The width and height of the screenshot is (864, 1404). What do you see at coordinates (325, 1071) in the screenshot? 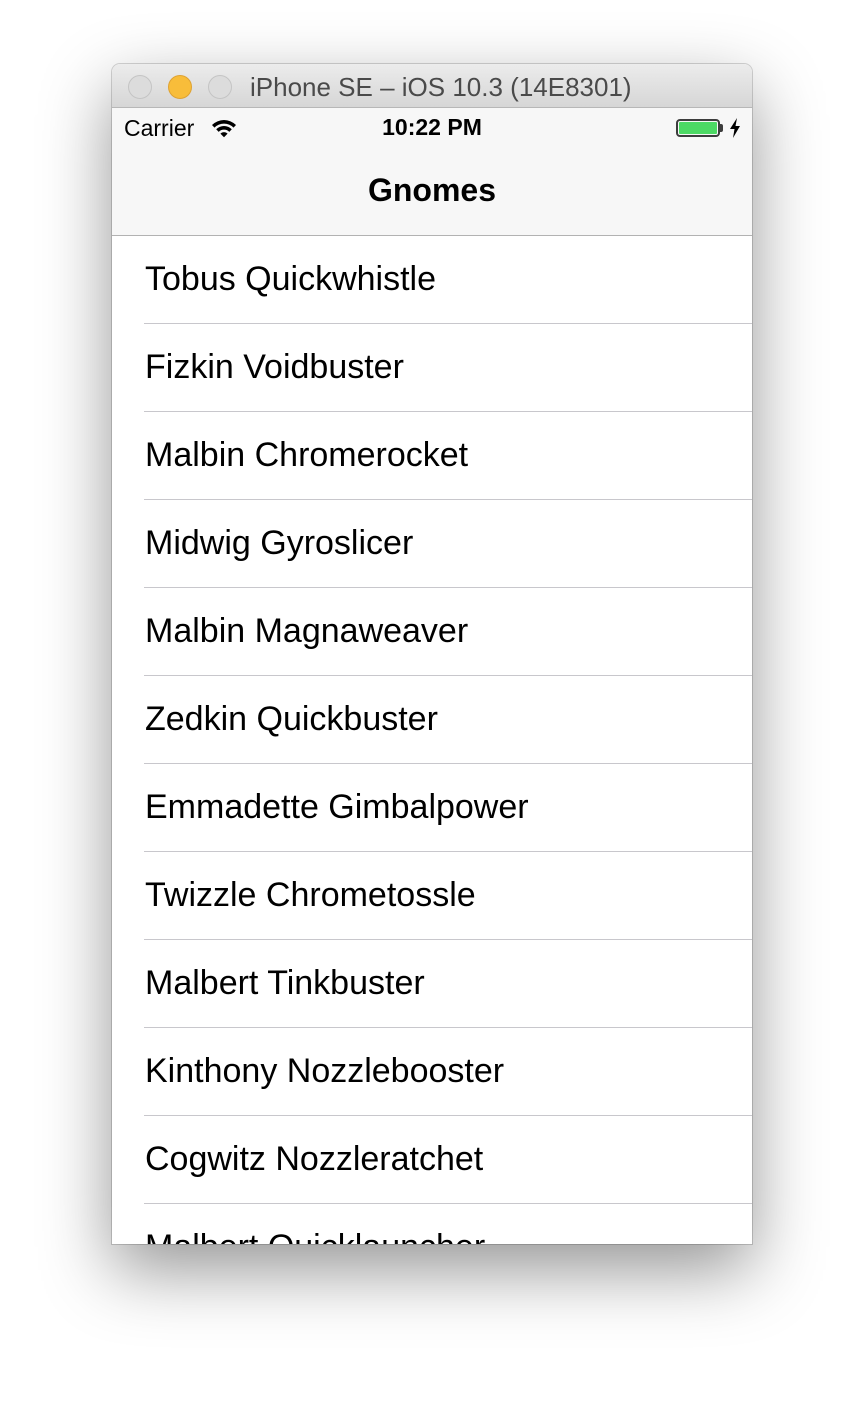
I see `list-item-label: Kinthony Nozzlebooster` at bounding box center [325, 1071].